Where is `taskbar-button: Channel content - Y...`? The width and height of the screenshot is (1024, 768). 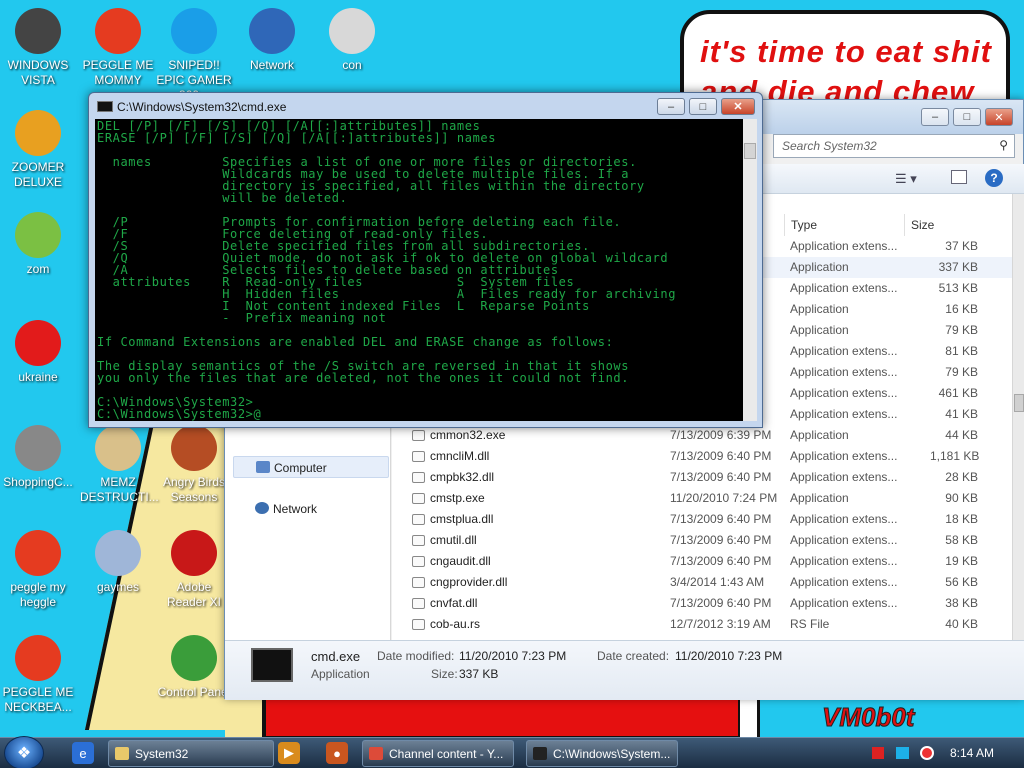 taskbar-button: Channel content - Y... is located at coordinates (438, 753).